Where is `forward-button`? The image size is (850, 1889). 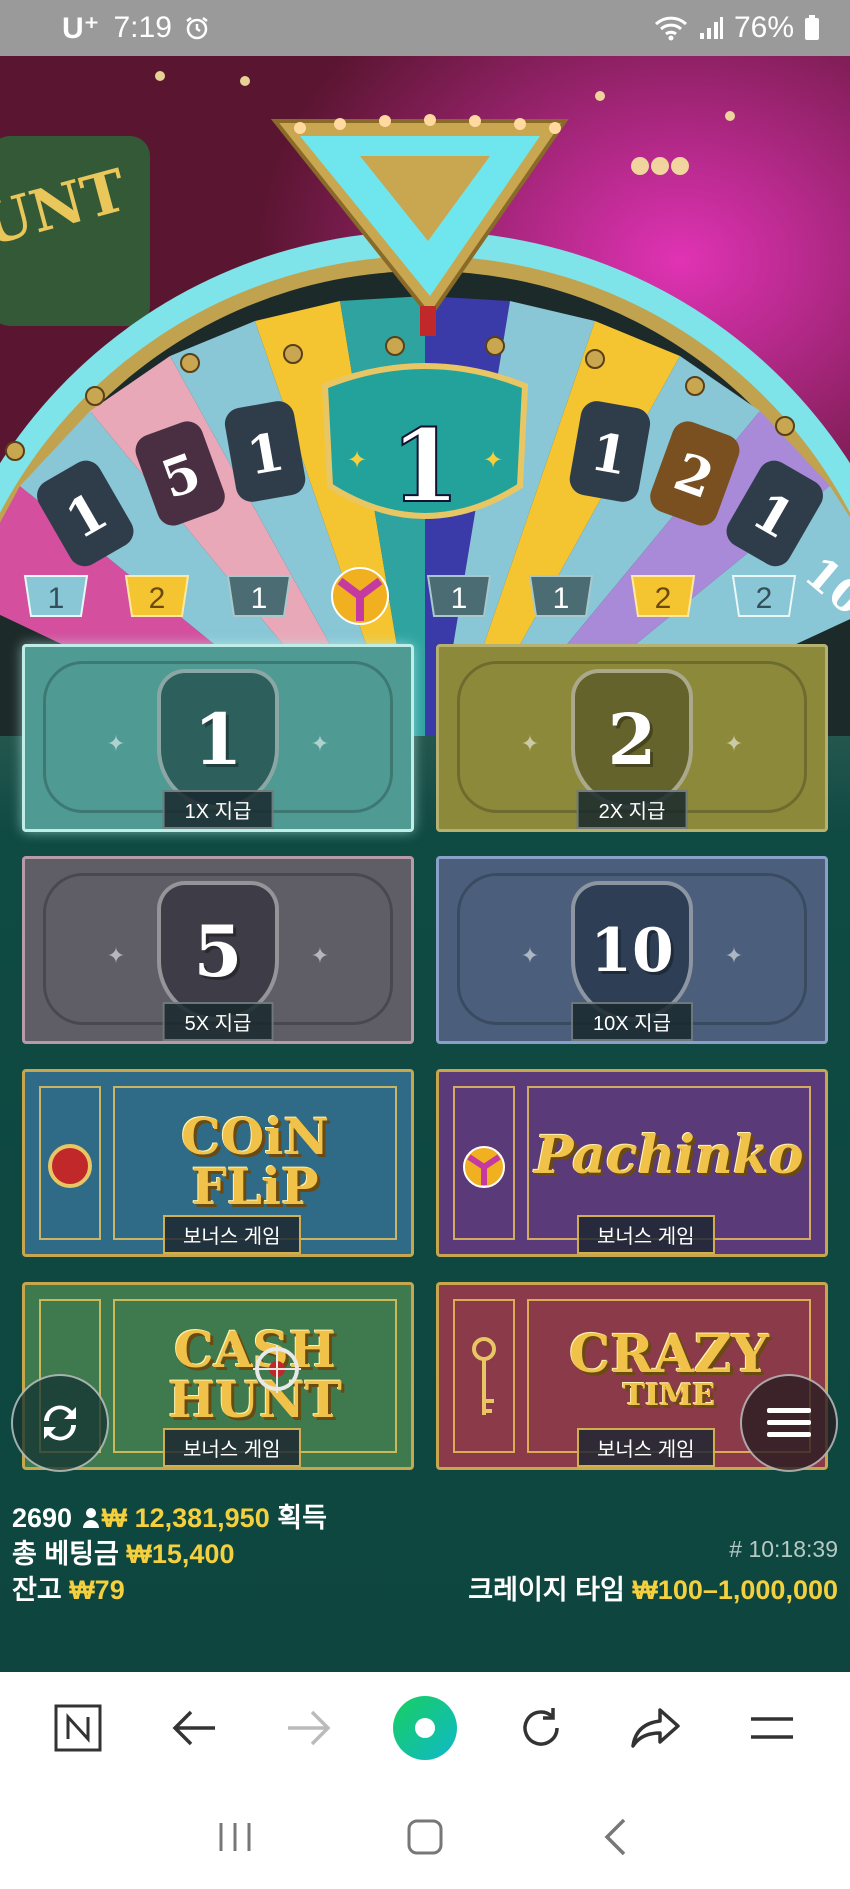 forward-button is located at coordinates (309, 1728).